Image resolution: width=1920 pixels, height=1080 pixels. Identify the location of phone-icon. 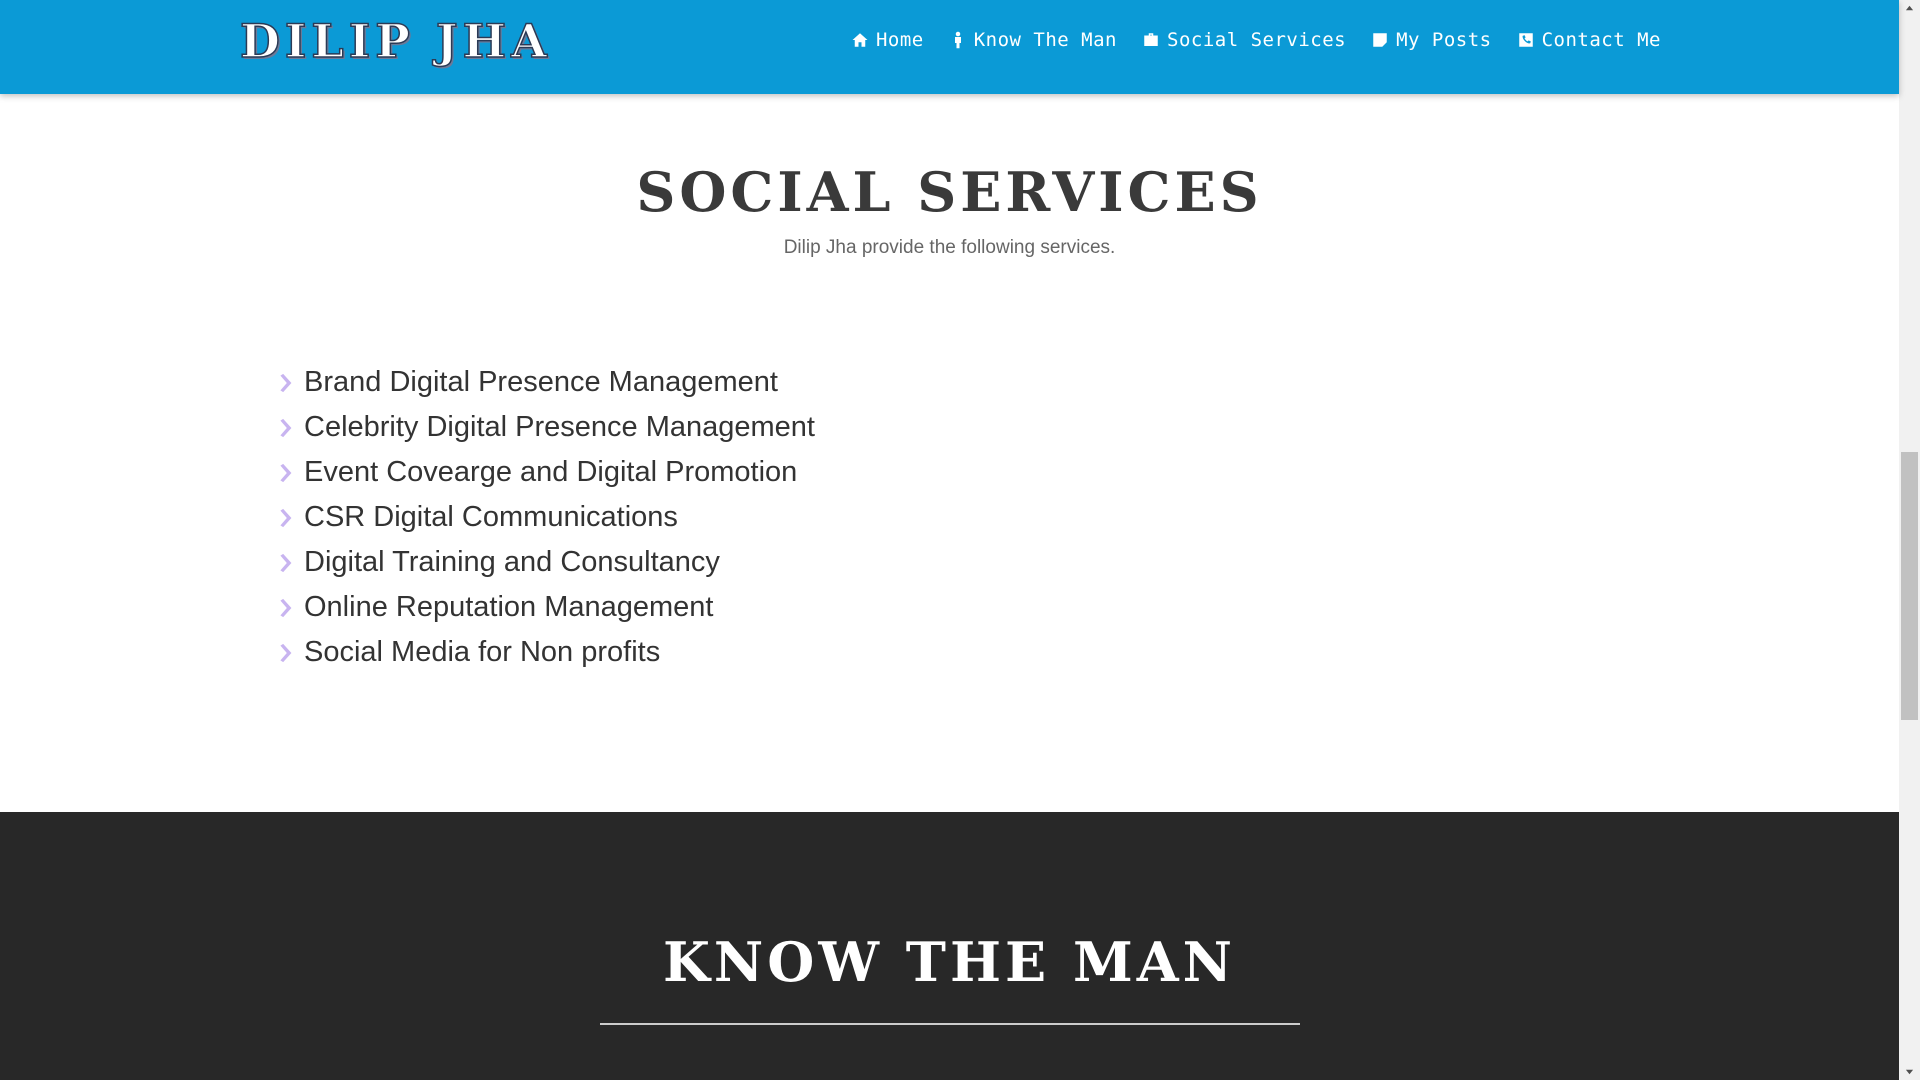
(1526, 40).